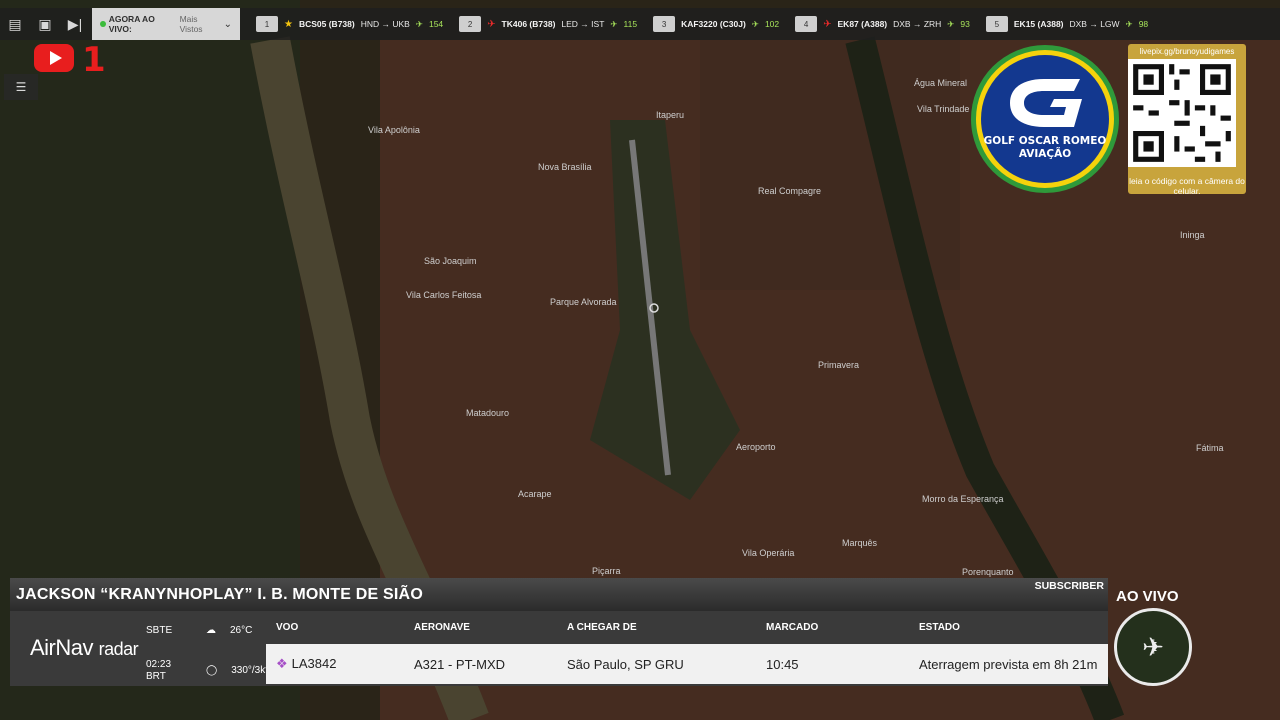 The height and width of the screenshot is (720, 1280). What do you see at coordinates (1008, 664) in the screenshot?
I see `flight-status: Aterragem prevista em 8h 21m` at bounding box center [1008, 664].